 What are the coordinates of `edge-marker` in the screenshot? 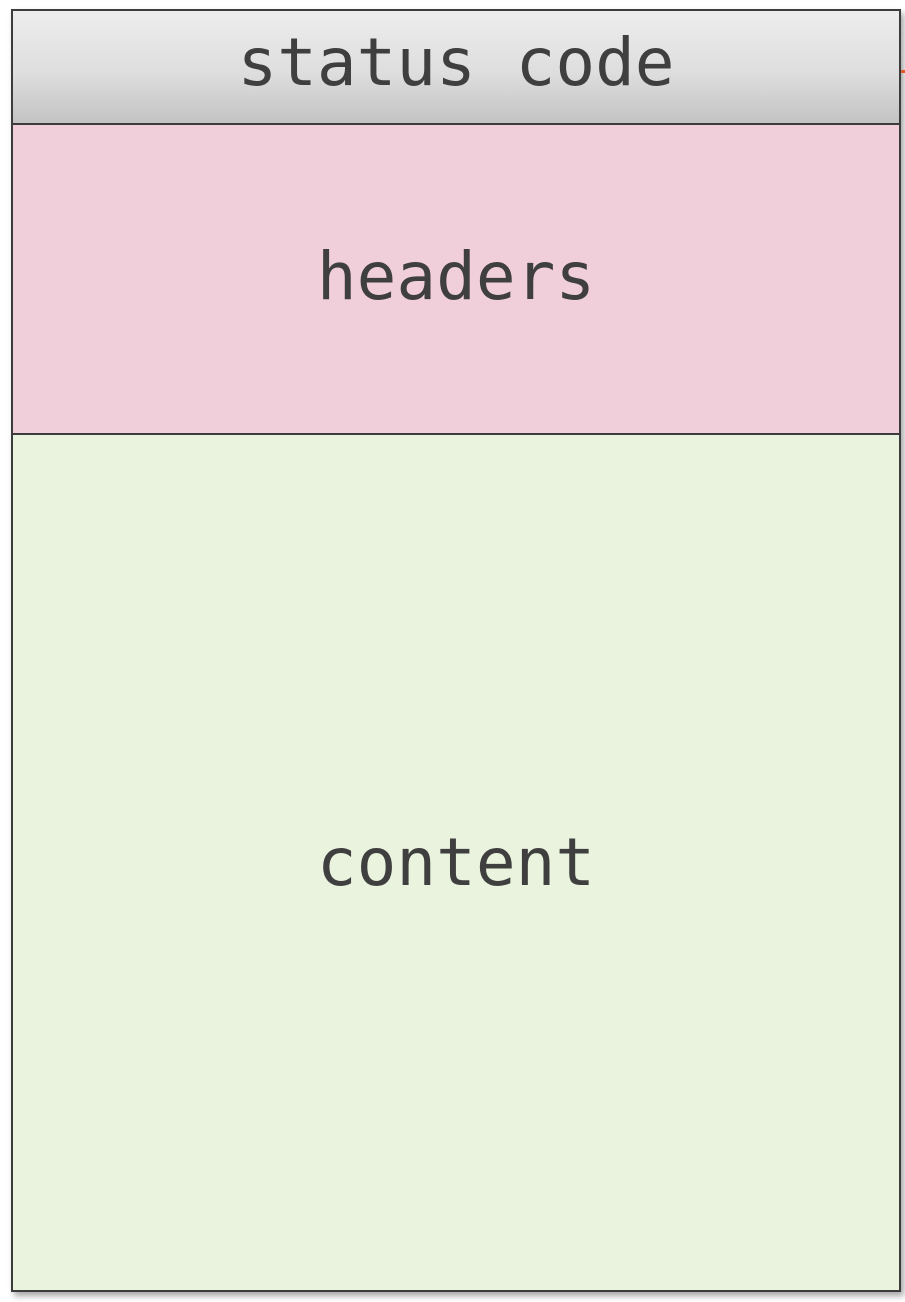 It's located at (903, 71).